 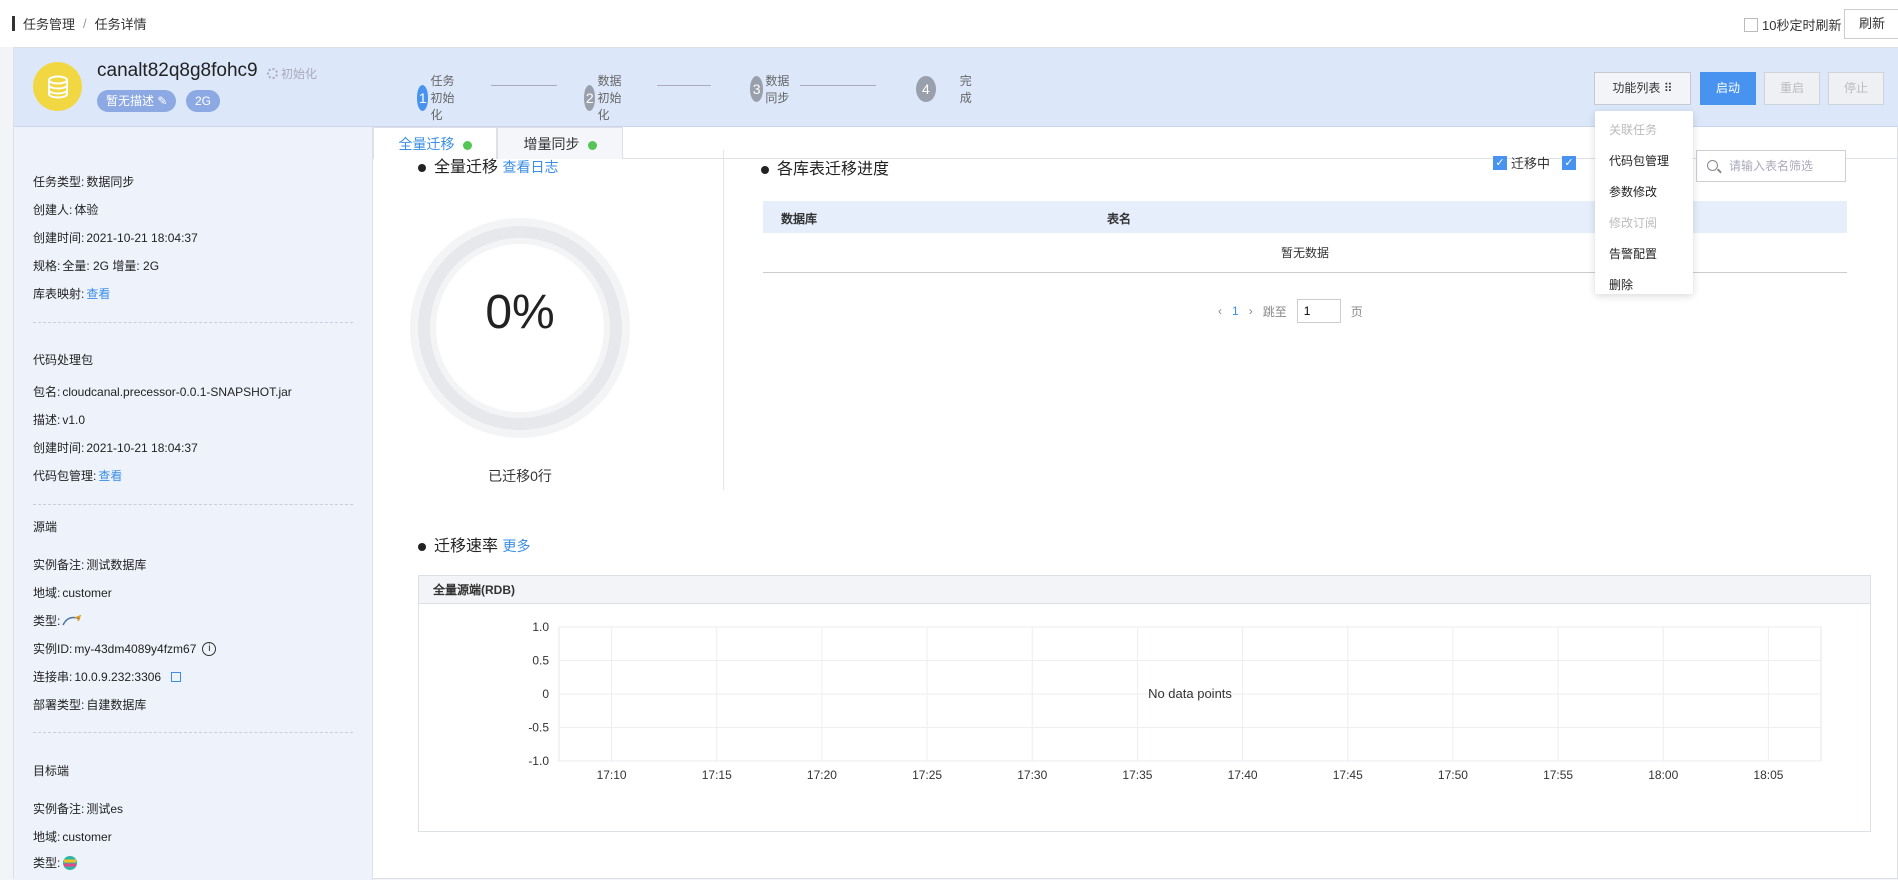 I want to click on source-note-row: 实例备注: 测试数据库, so click(x=89, y=564).